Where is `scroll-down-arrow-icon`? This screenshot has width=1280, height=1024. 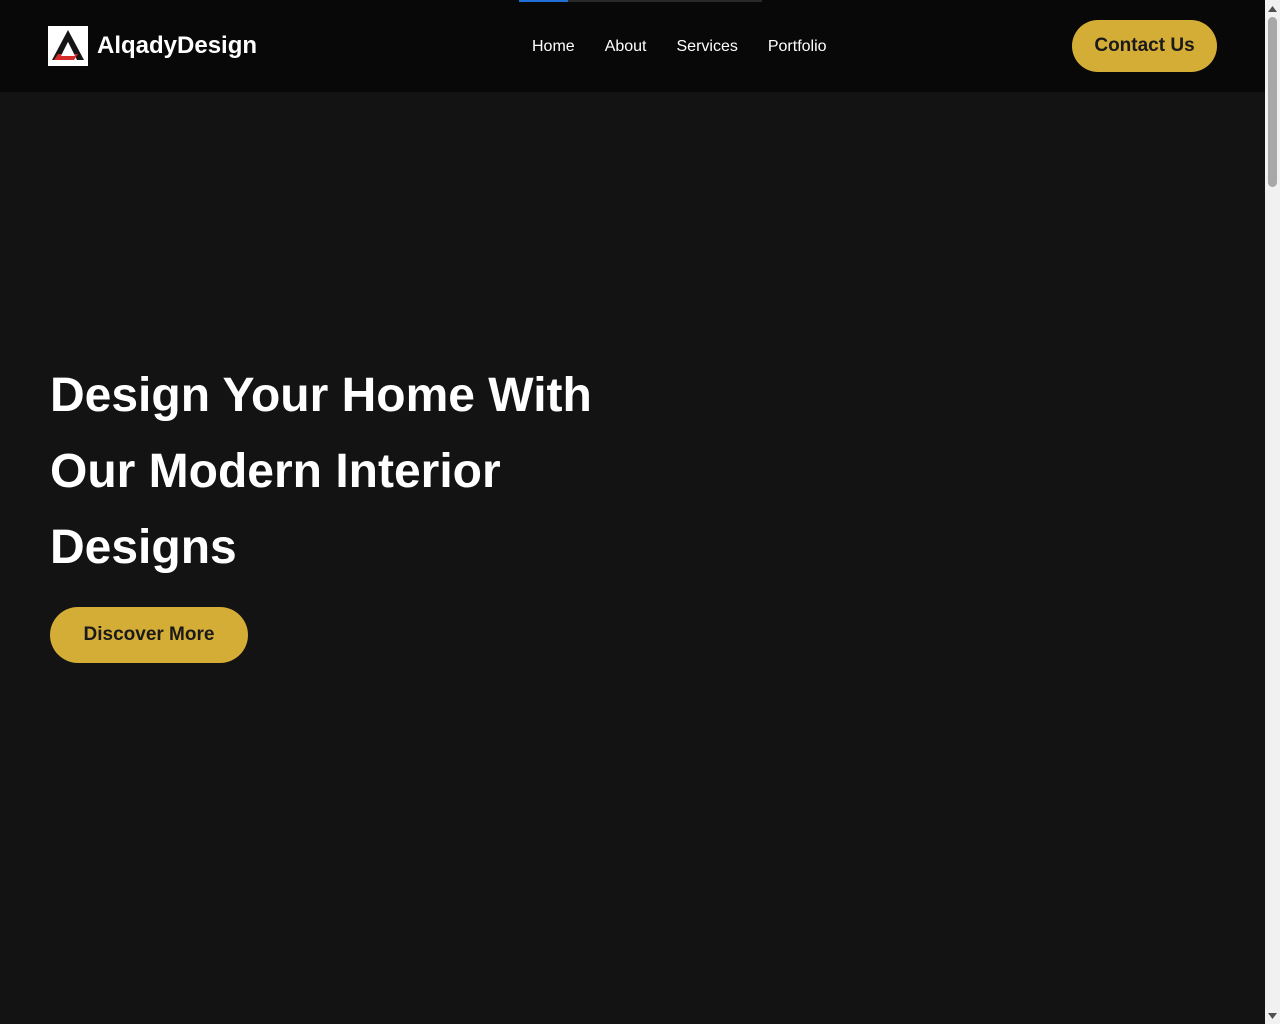 scroll-down-arrow-icon is located at coordinates (1272, 1015).